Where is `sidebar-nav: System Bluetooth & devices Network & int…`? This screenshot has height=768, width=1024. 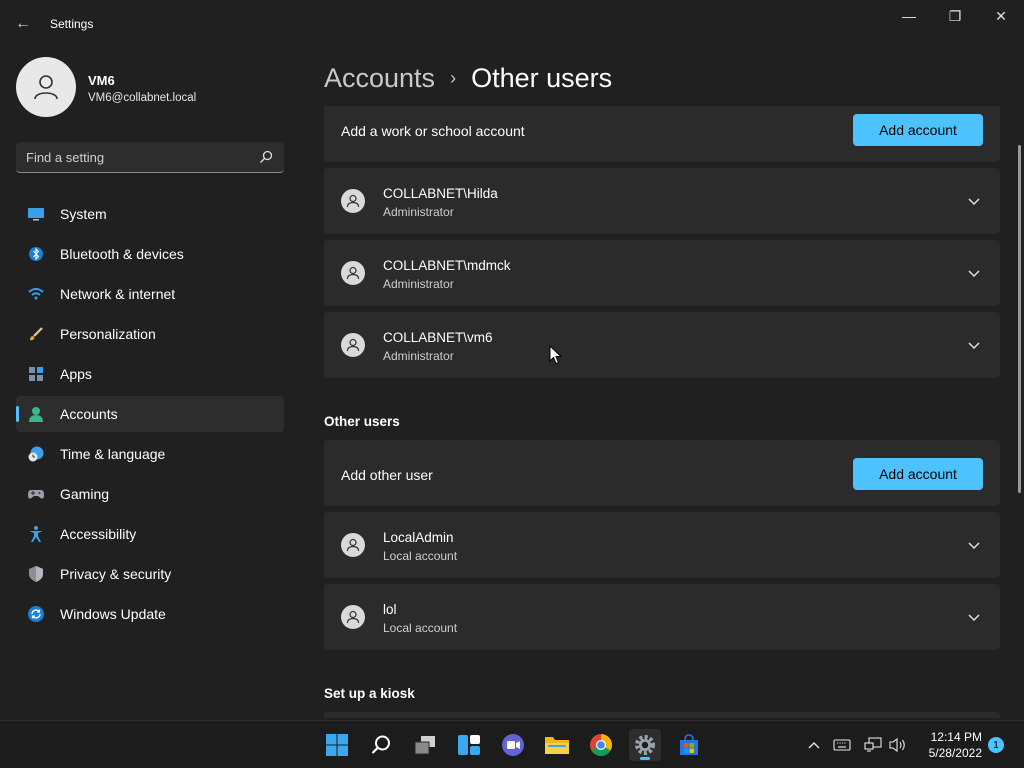
sidebar-nav: System Bluetooth & devices Network & int… is located at coordinates (150, 416).